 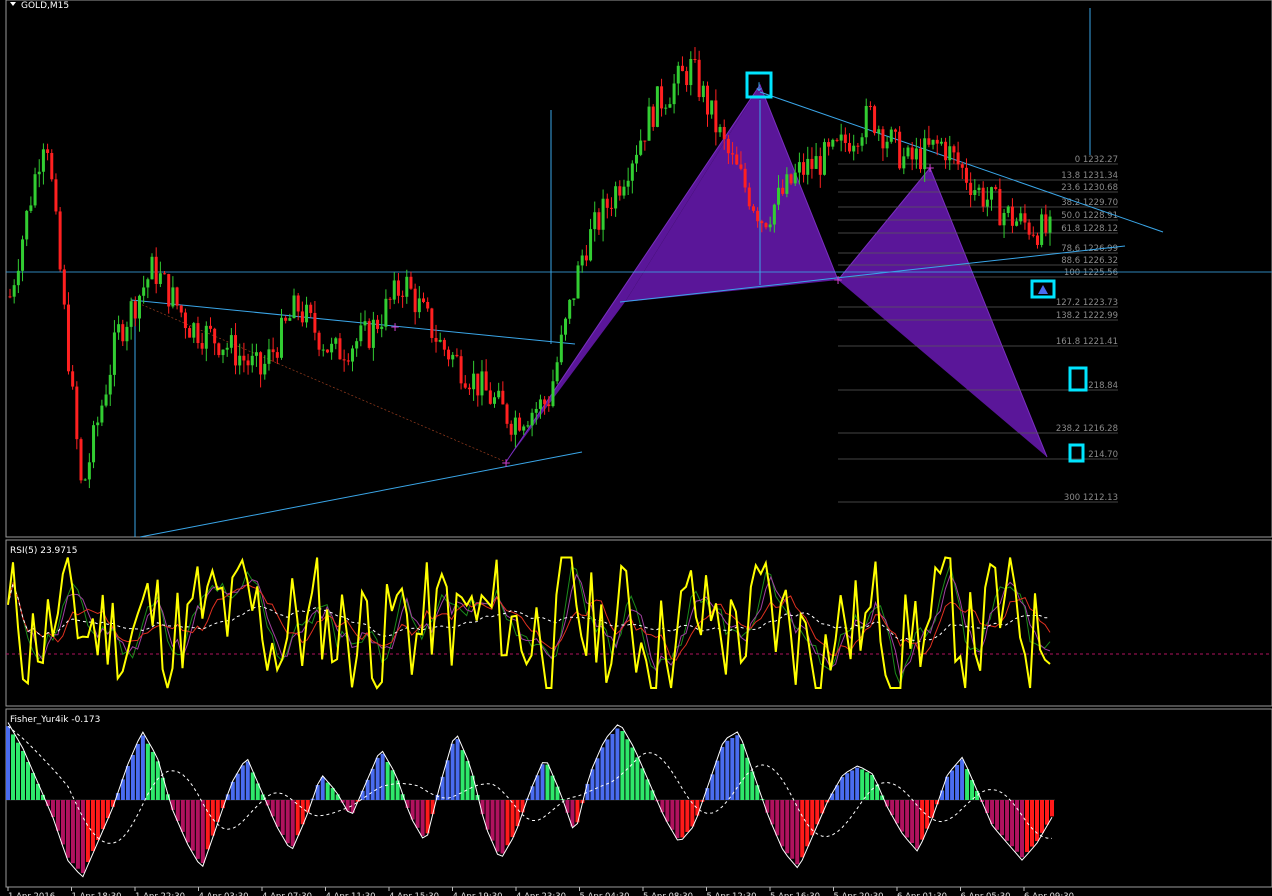 What do you see at coordinates (224, 894) in the screenshot?
I see `x-tick-label: 4 Apr 03:30` at bounding box center [224, 894].